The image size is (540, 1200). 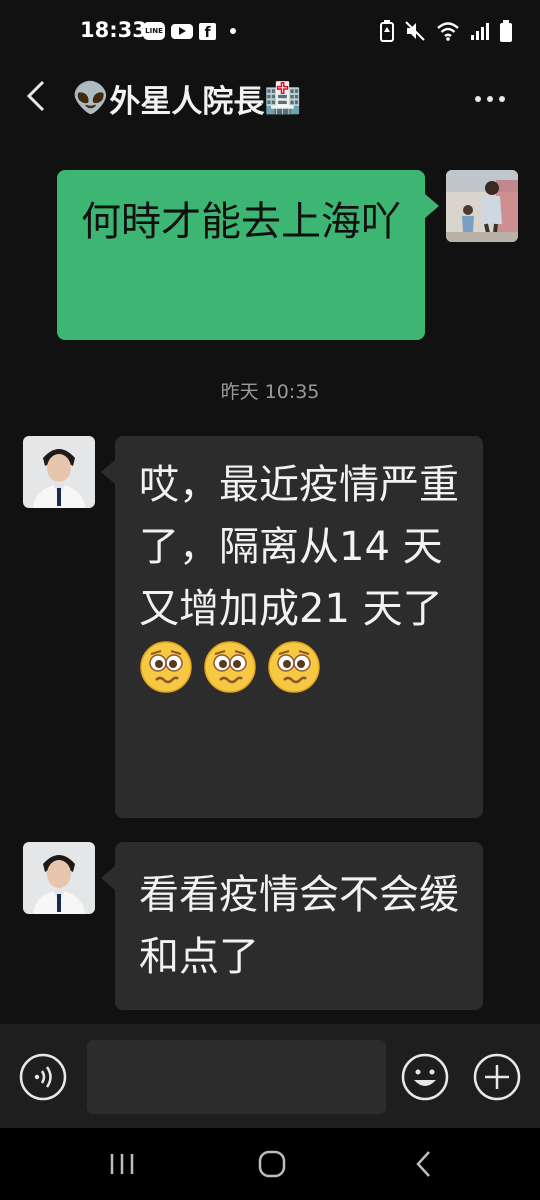 What do you see at coordinates (270, 392) in the screenshot?
I see `message-timestamp: 昨天 10:35` at bounding box center [270, 392].